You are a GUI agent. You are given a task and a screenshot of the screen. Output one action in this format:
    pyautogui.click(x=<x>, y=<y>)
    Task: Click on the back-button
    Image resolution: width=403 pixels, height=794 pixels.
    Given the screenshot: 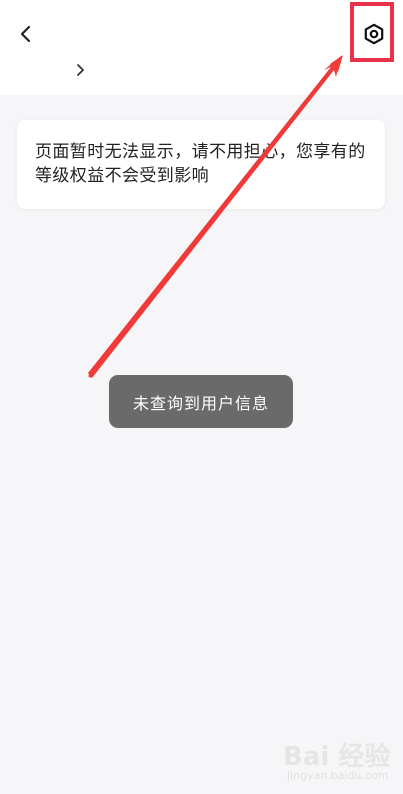 What is the action you would take?
    pyautogui.click(x=26, y=34)
    